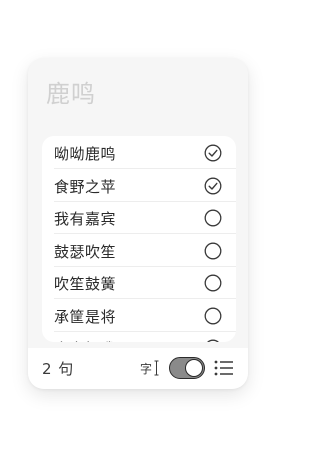 The height and width of the screenshot is (467, 320). I want to click on char-glyph: 字, so click(146, 369).